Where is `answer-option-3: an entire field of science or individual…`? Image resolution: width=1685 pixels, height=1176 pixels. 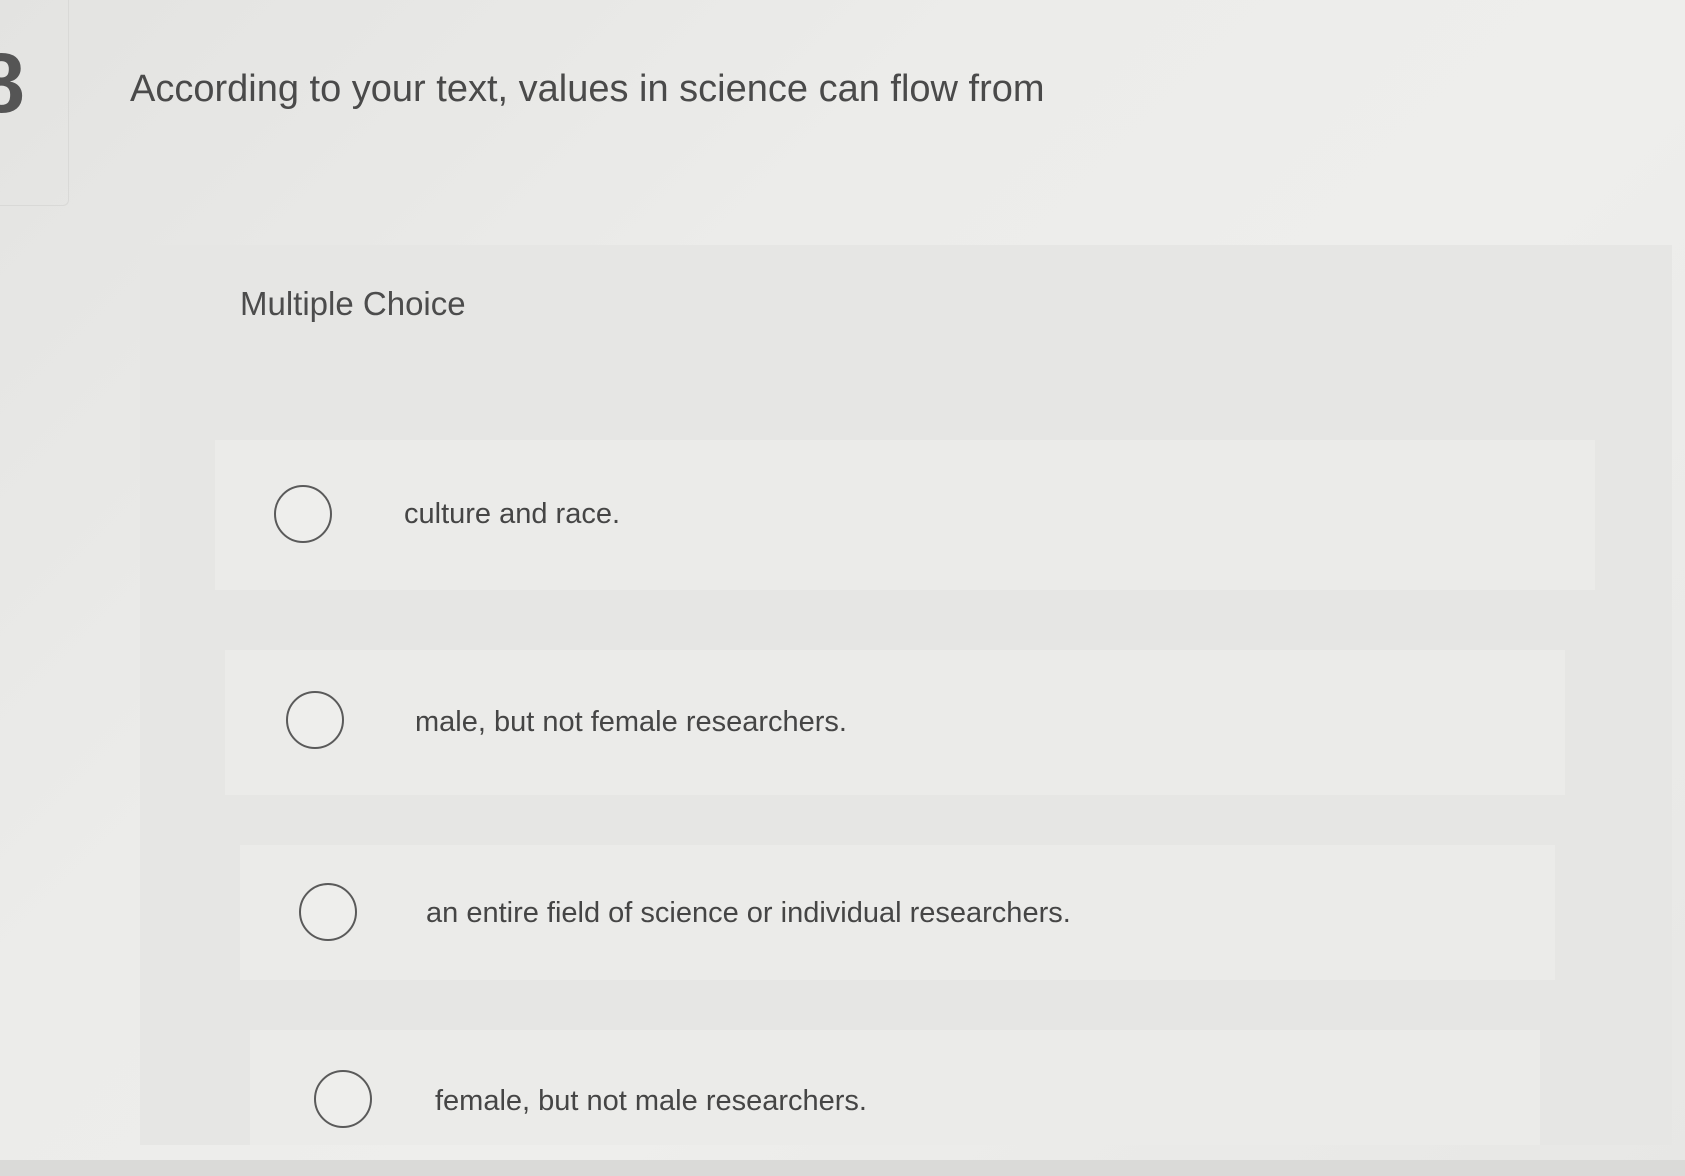
answer-option-3: an entire field of science or individual… is located at coordinates (897, 912).